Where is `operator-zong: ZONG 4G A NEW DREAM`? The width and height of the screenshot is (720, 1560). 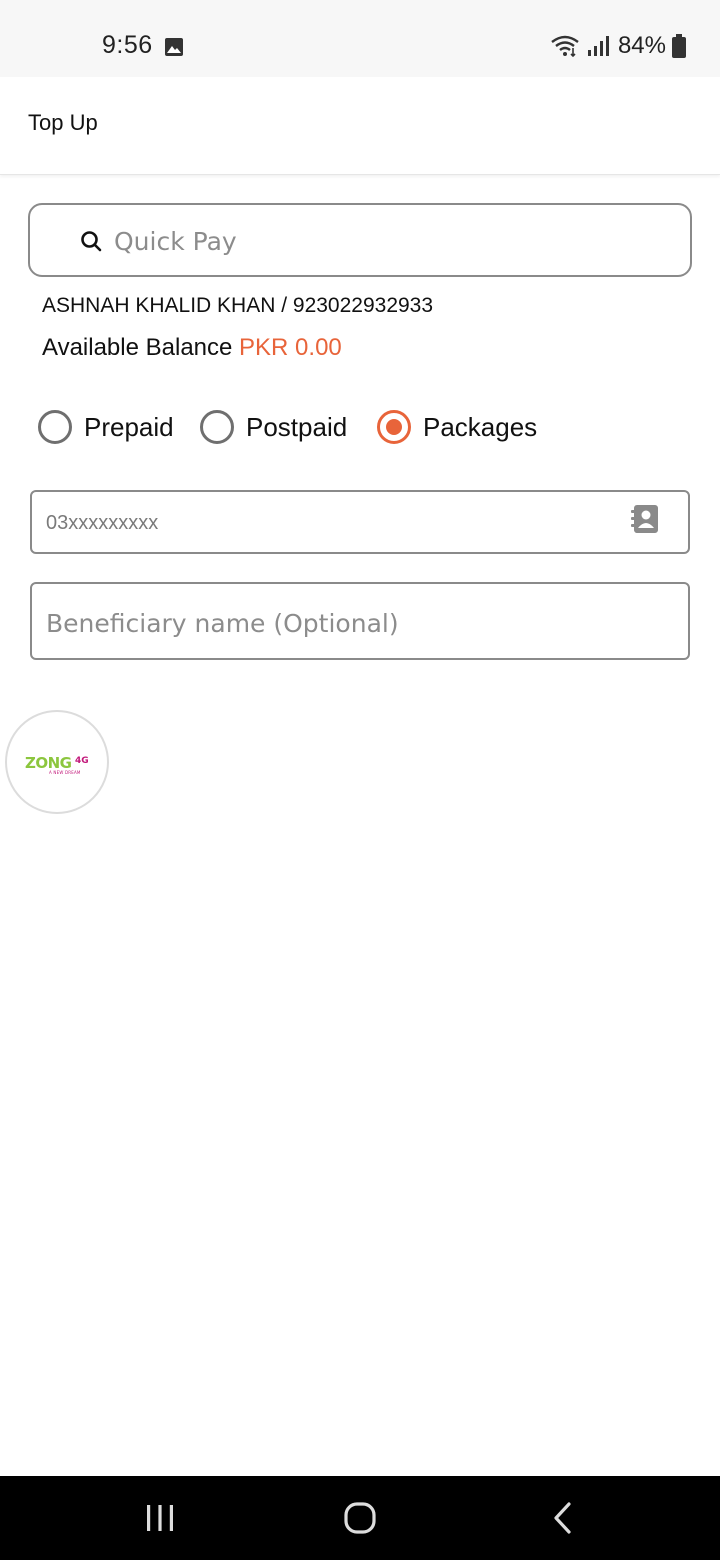
operator-zong: ZONG 4G A NEW DREAM is located at coordinates (57, 762).